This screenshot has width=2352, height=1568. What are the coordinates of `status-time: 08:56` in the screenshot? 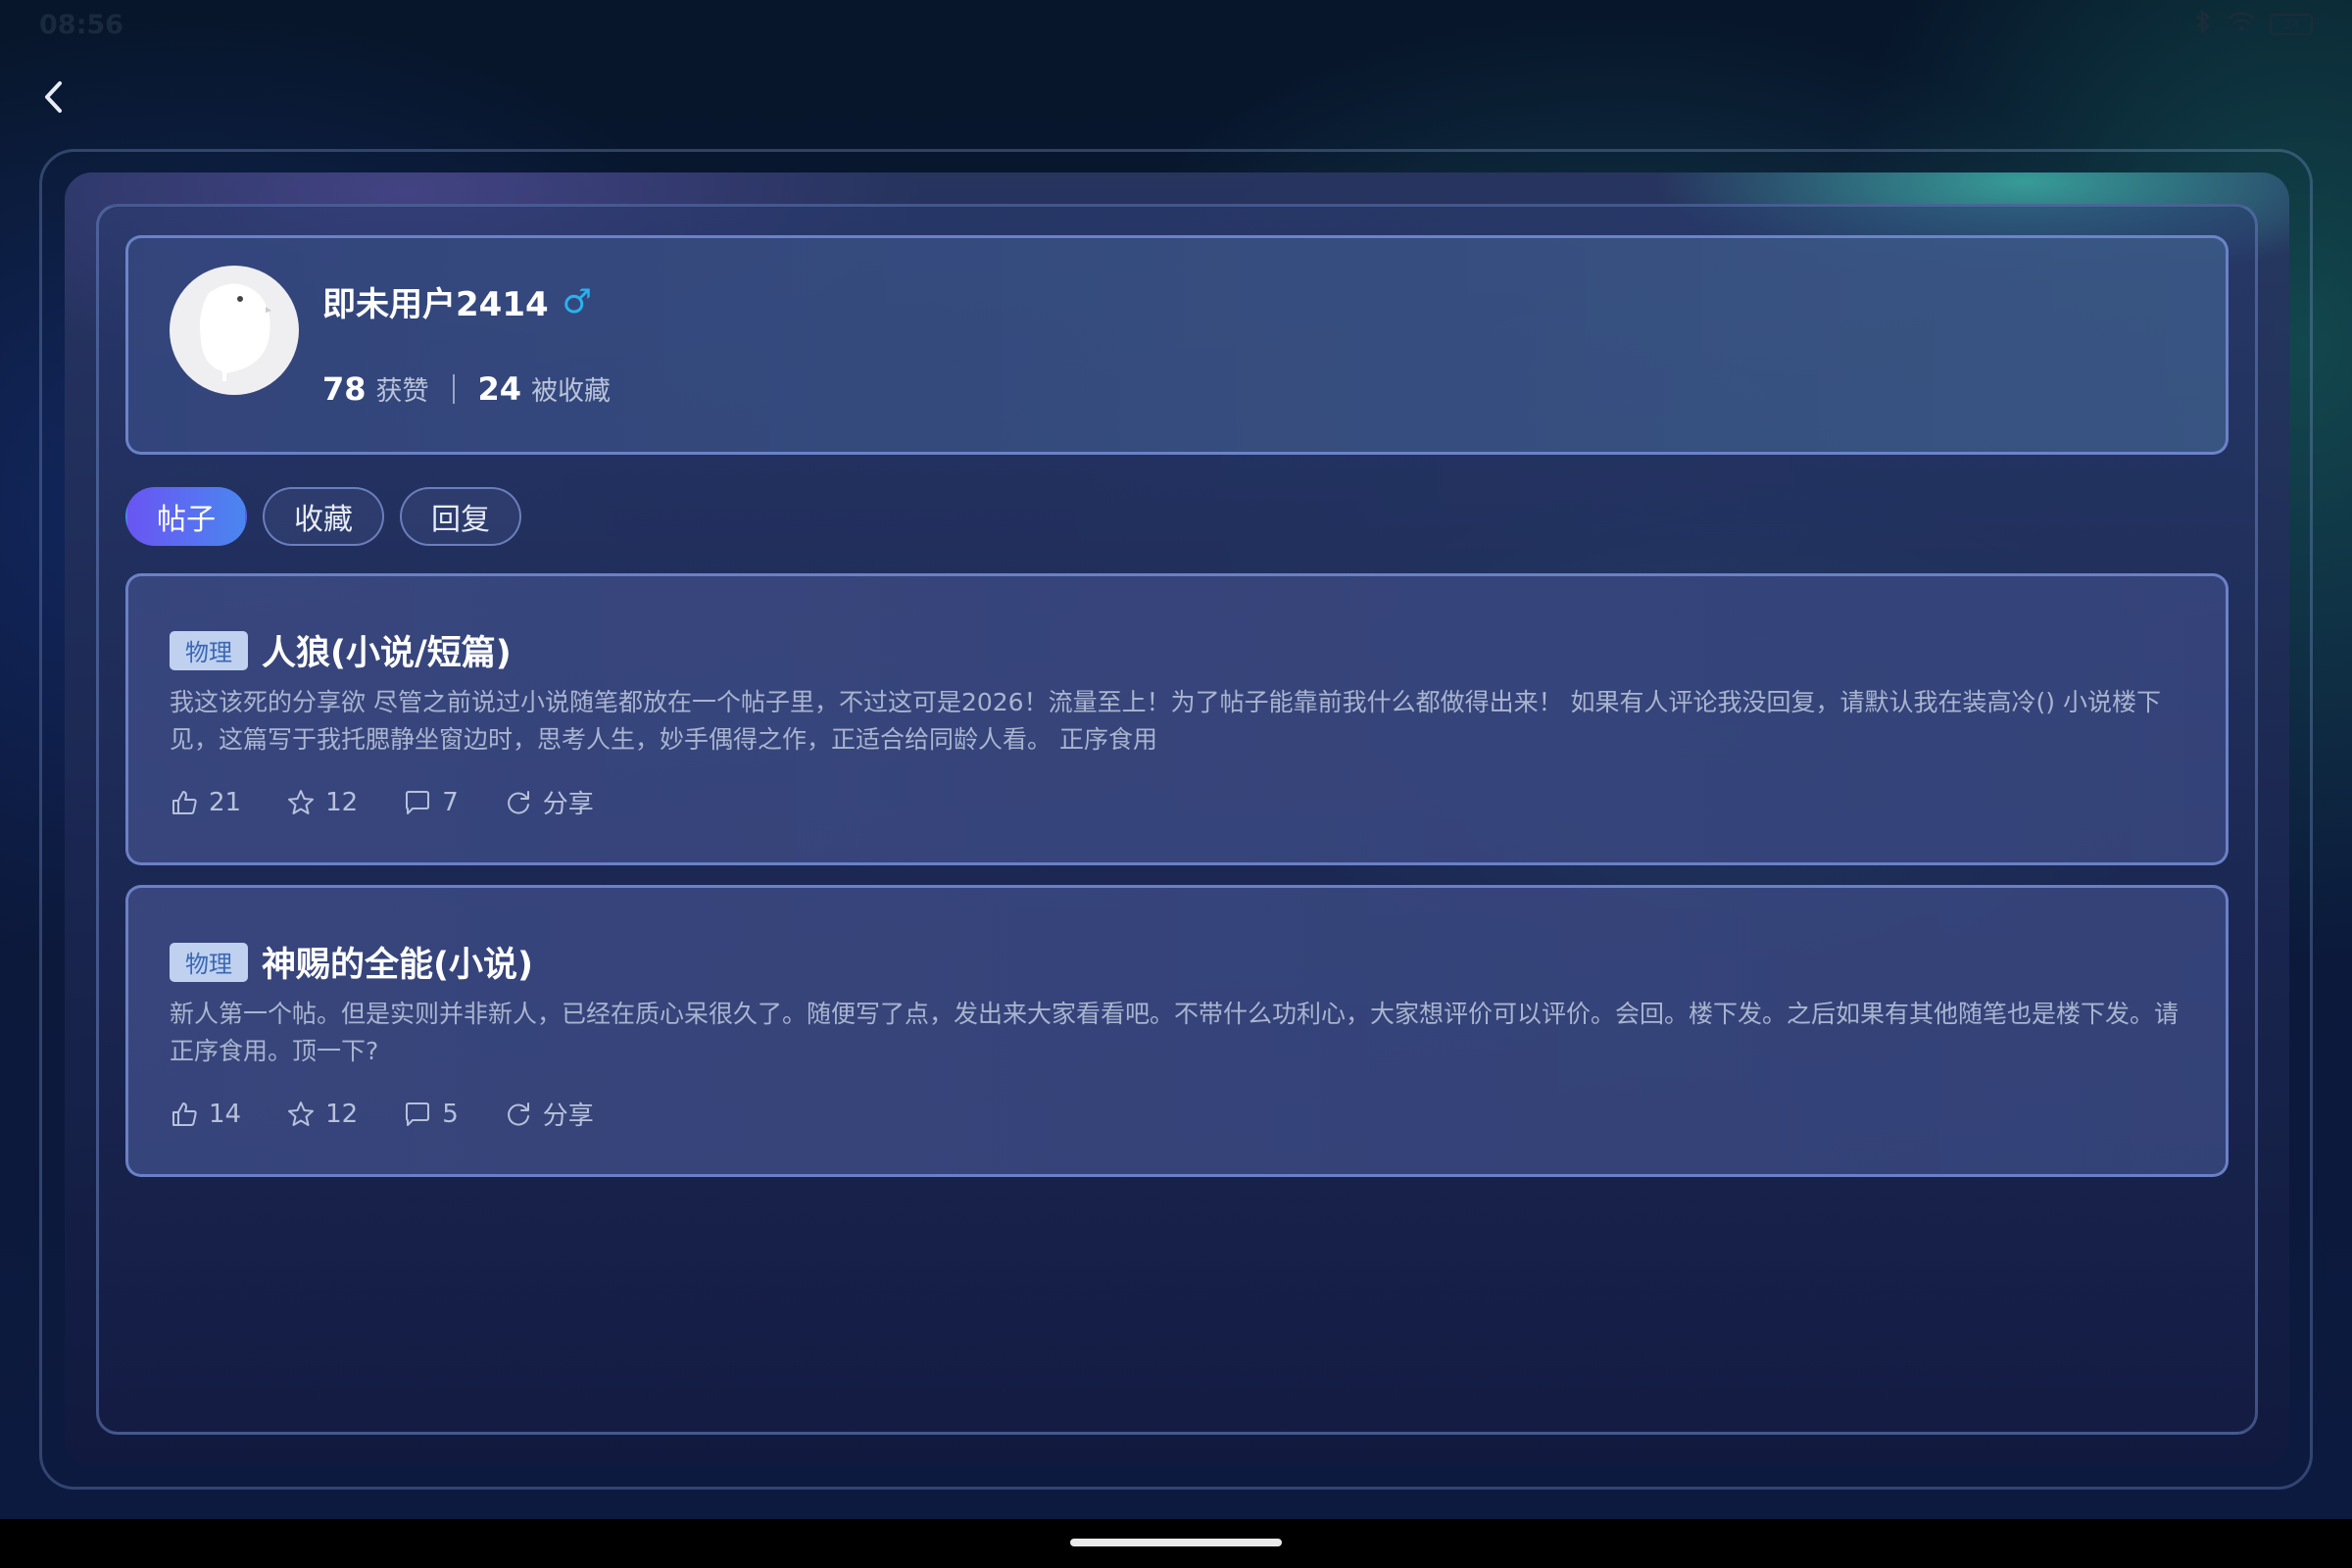 It's located at (81, 24).